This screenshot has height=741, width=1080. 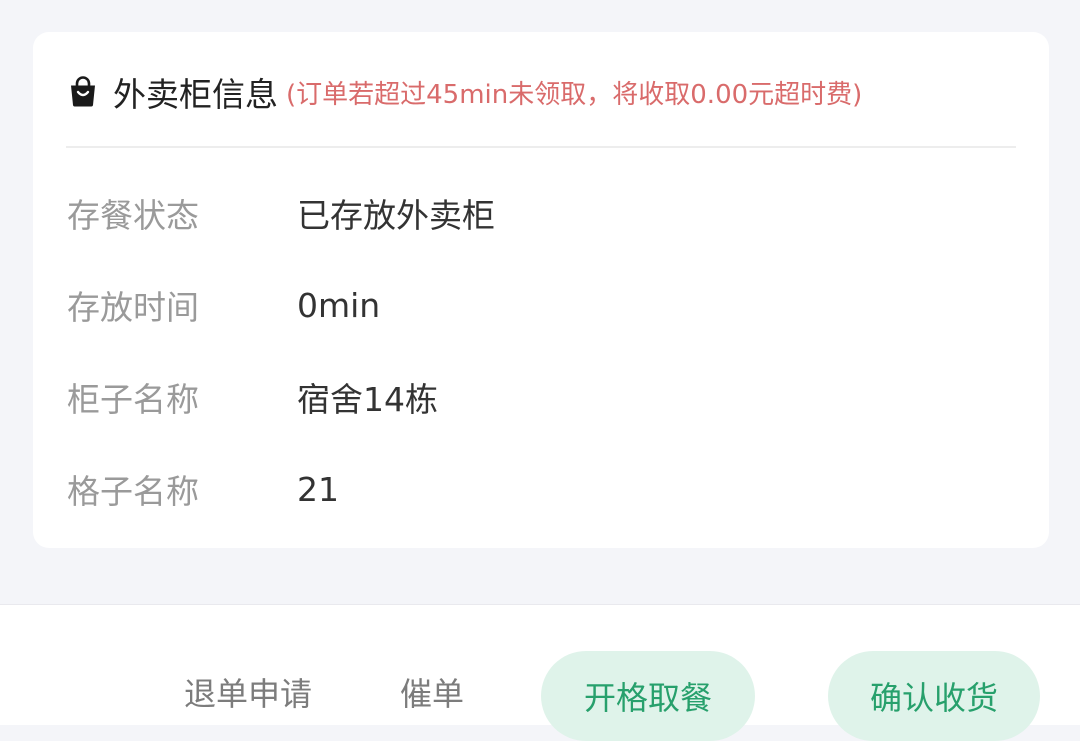 I want to click on overtime-fee-note: (订单若超过45min未领取，将收取0.00元超时费), so click(x=574, y=94).